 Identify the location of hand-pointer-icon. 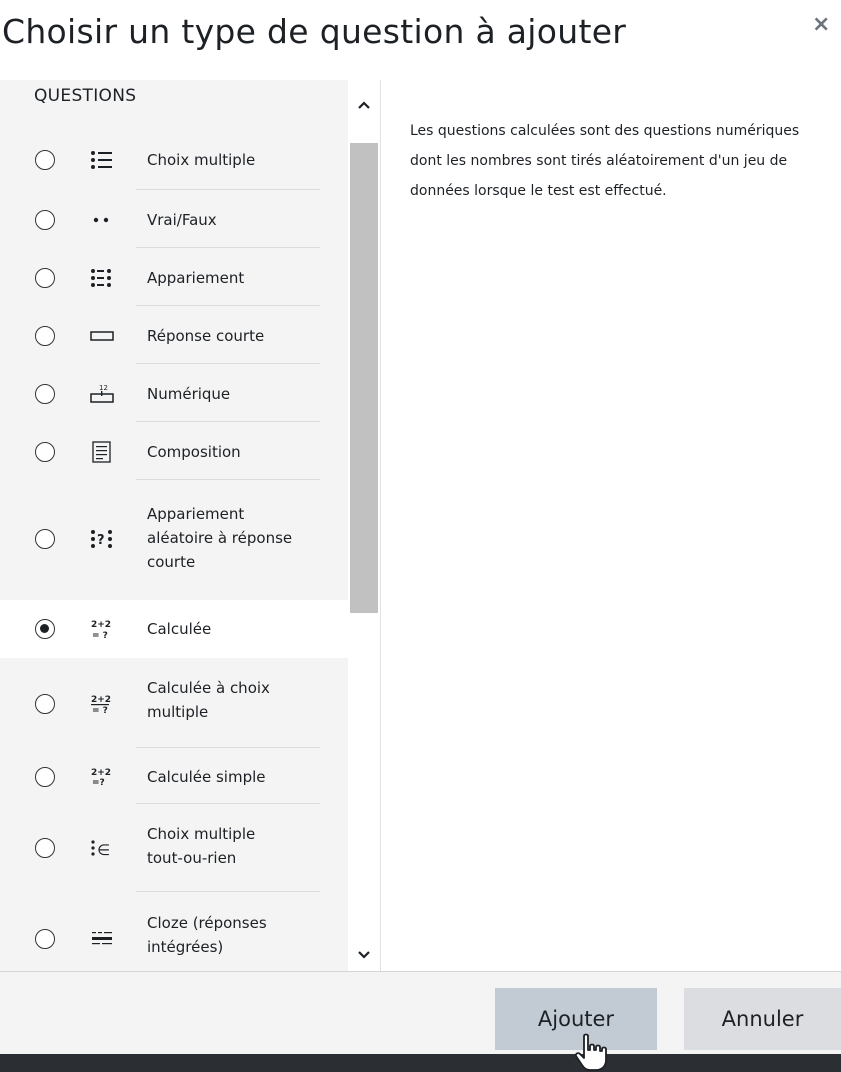
(590, 1052).